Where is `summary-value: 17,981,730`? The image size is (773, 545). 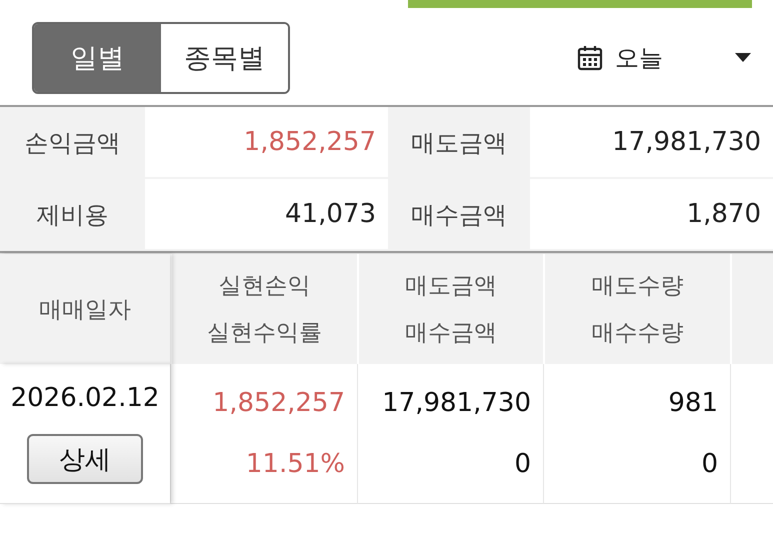
summary-value: 17,981,730 is located at coordinates (651, 143).